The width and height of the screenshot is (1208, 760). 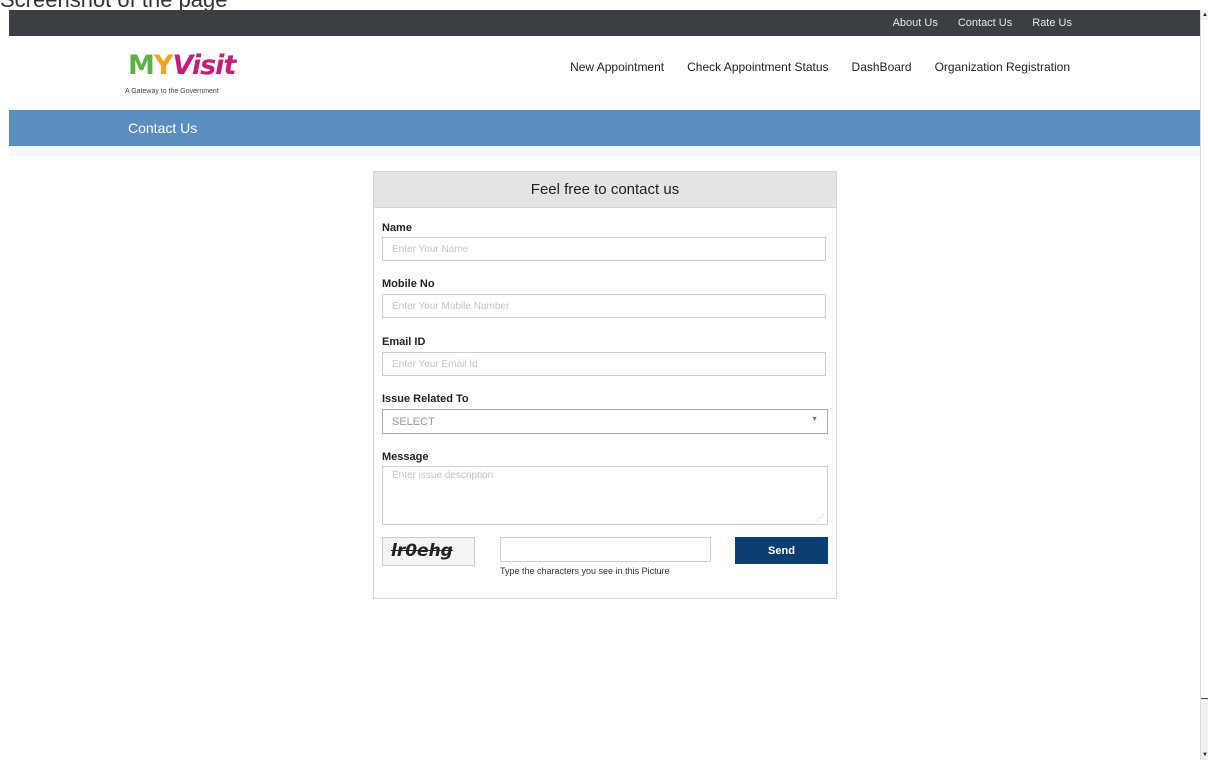 What do you see at coordinates (604, 306) in the screenshot?
I see `mobile-input` at bounding box center [604, 306].